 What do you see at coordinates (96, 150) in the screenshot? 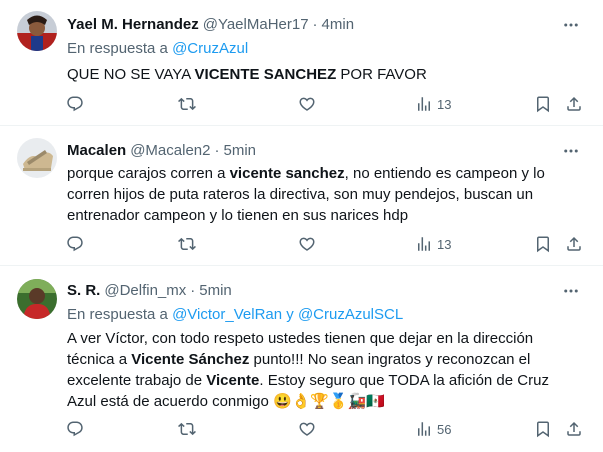
I see `display-name: Macalen` at bounding box center [96, 150].